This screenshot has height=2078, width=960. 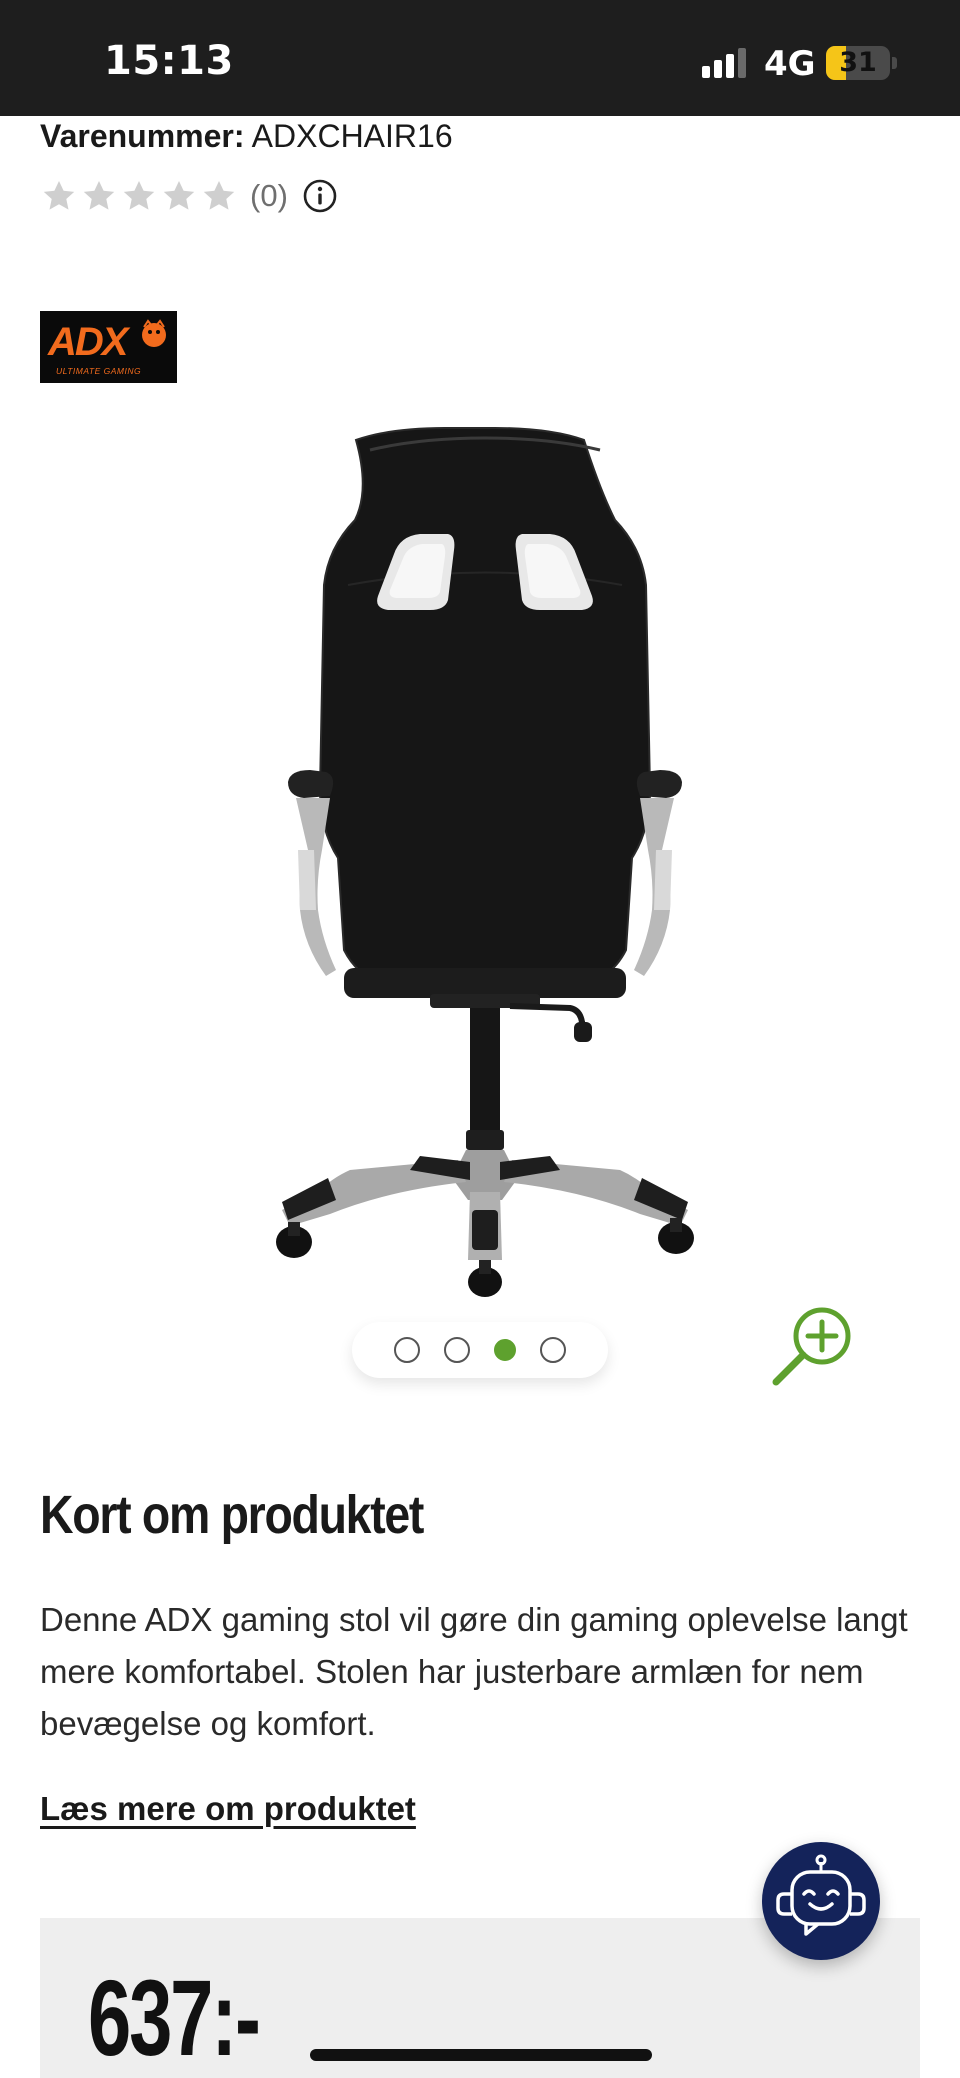 What do you see at coordinates (269, 195) in the screenshot?
I see `rating-count: (0)` at bounding box center [269, 195].